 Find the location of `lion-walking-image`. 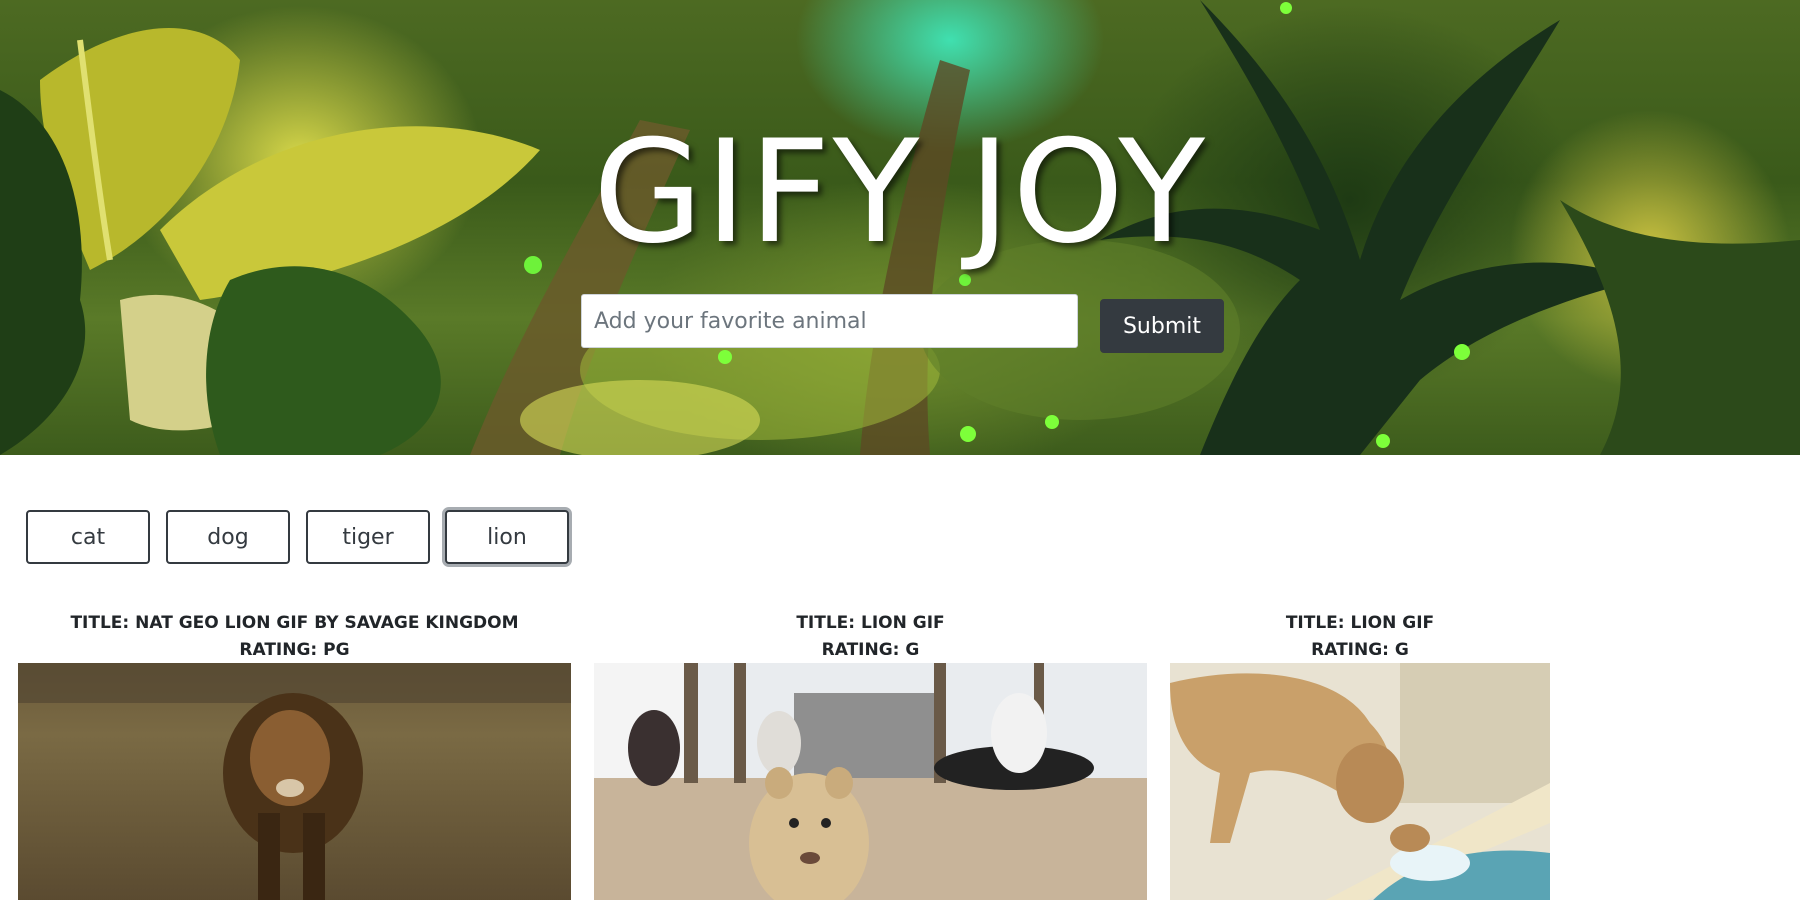

lion-walking-image is located at coordinates (294, 781).